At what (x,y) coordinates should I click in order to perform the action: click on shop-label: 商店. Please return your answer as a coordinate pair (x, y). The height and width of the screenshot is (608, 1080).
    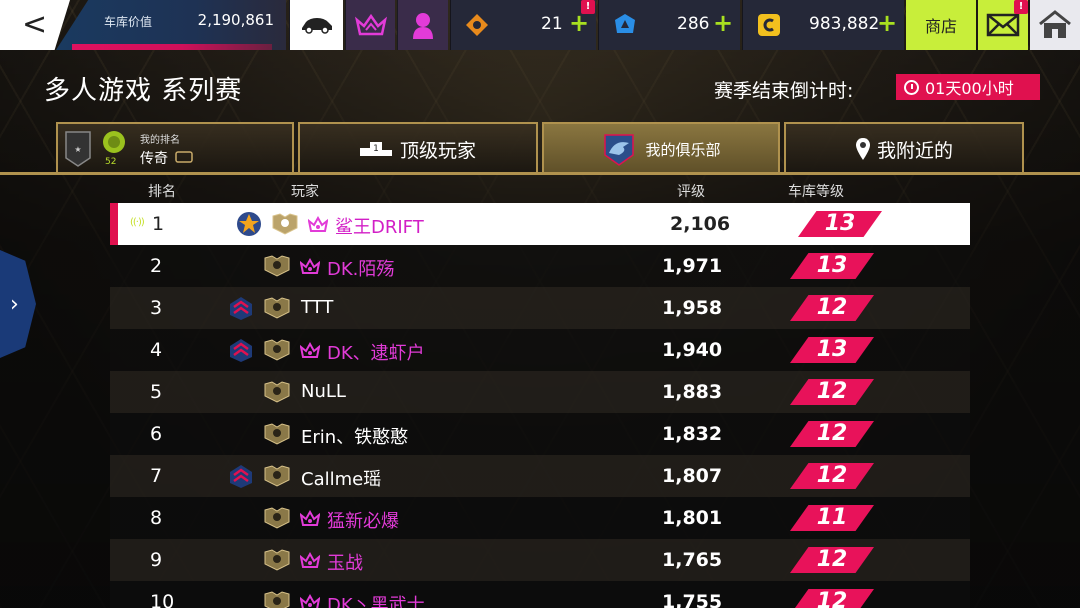
    Looking at the image, I should click on (940, 26).